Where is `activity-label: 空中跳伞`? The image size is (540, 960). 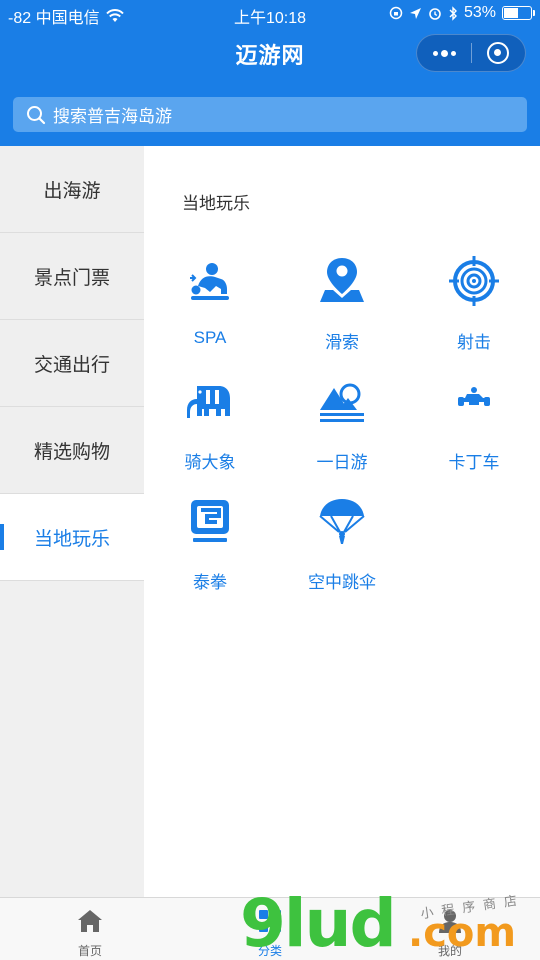
activity-label: 空中跳伞 is located at coordinates (342, 582).